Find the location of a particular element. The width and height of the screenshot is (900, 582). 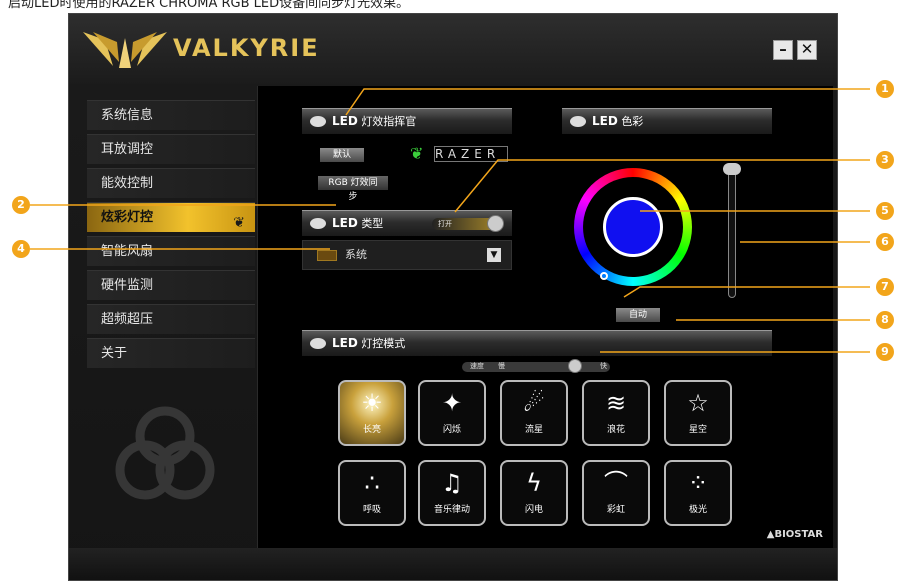

callout-3: 3 is located at coordinates (885, 160).